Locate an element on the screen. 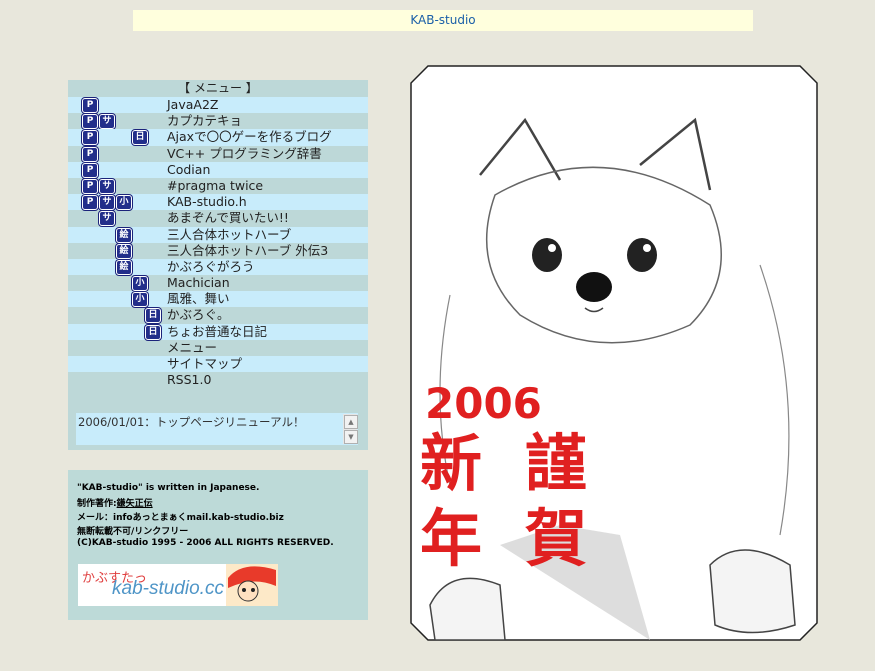  menu-item-label: Codian is located at coordinates (188, 170).